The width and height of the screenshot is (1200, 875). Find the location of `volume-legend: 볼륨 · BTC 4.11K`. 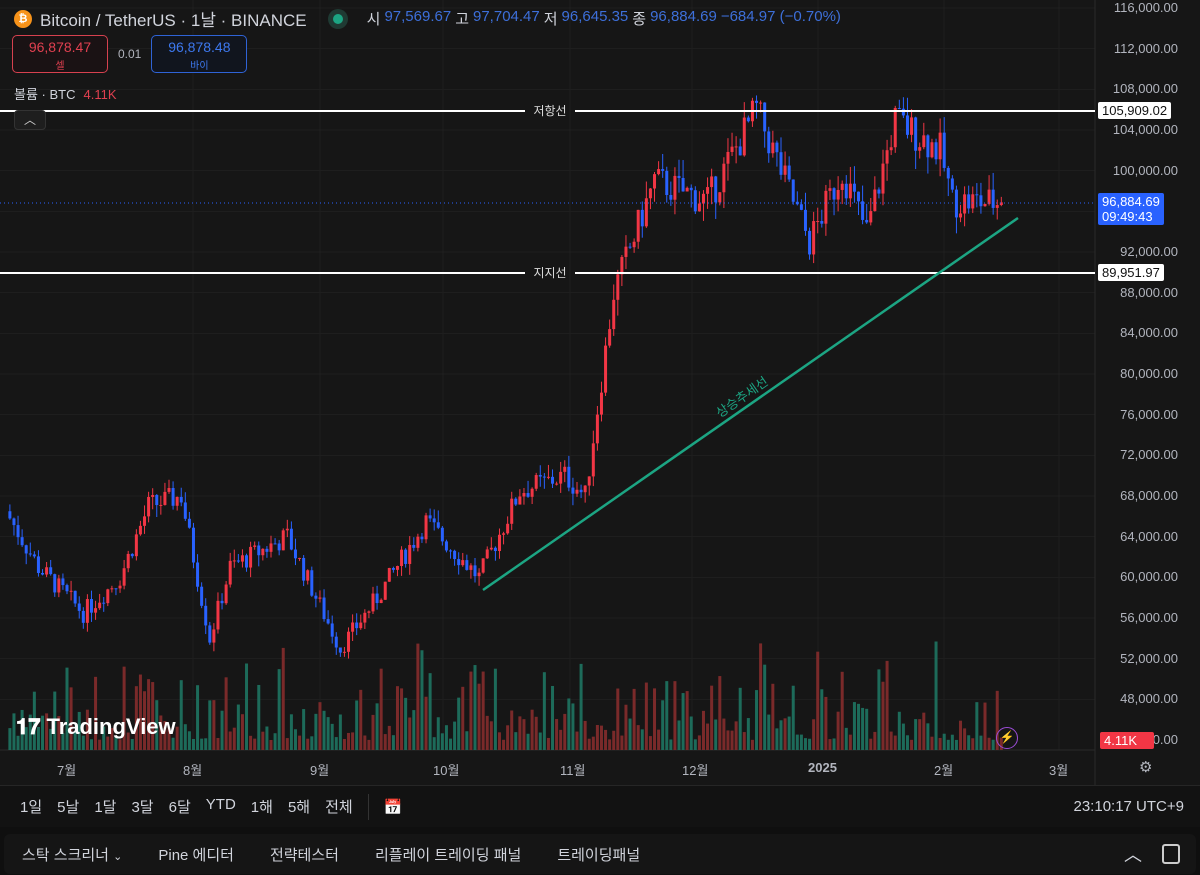

volume-legend: 볼륨 · BTC 4.11K is located at coordinates (65, 93).